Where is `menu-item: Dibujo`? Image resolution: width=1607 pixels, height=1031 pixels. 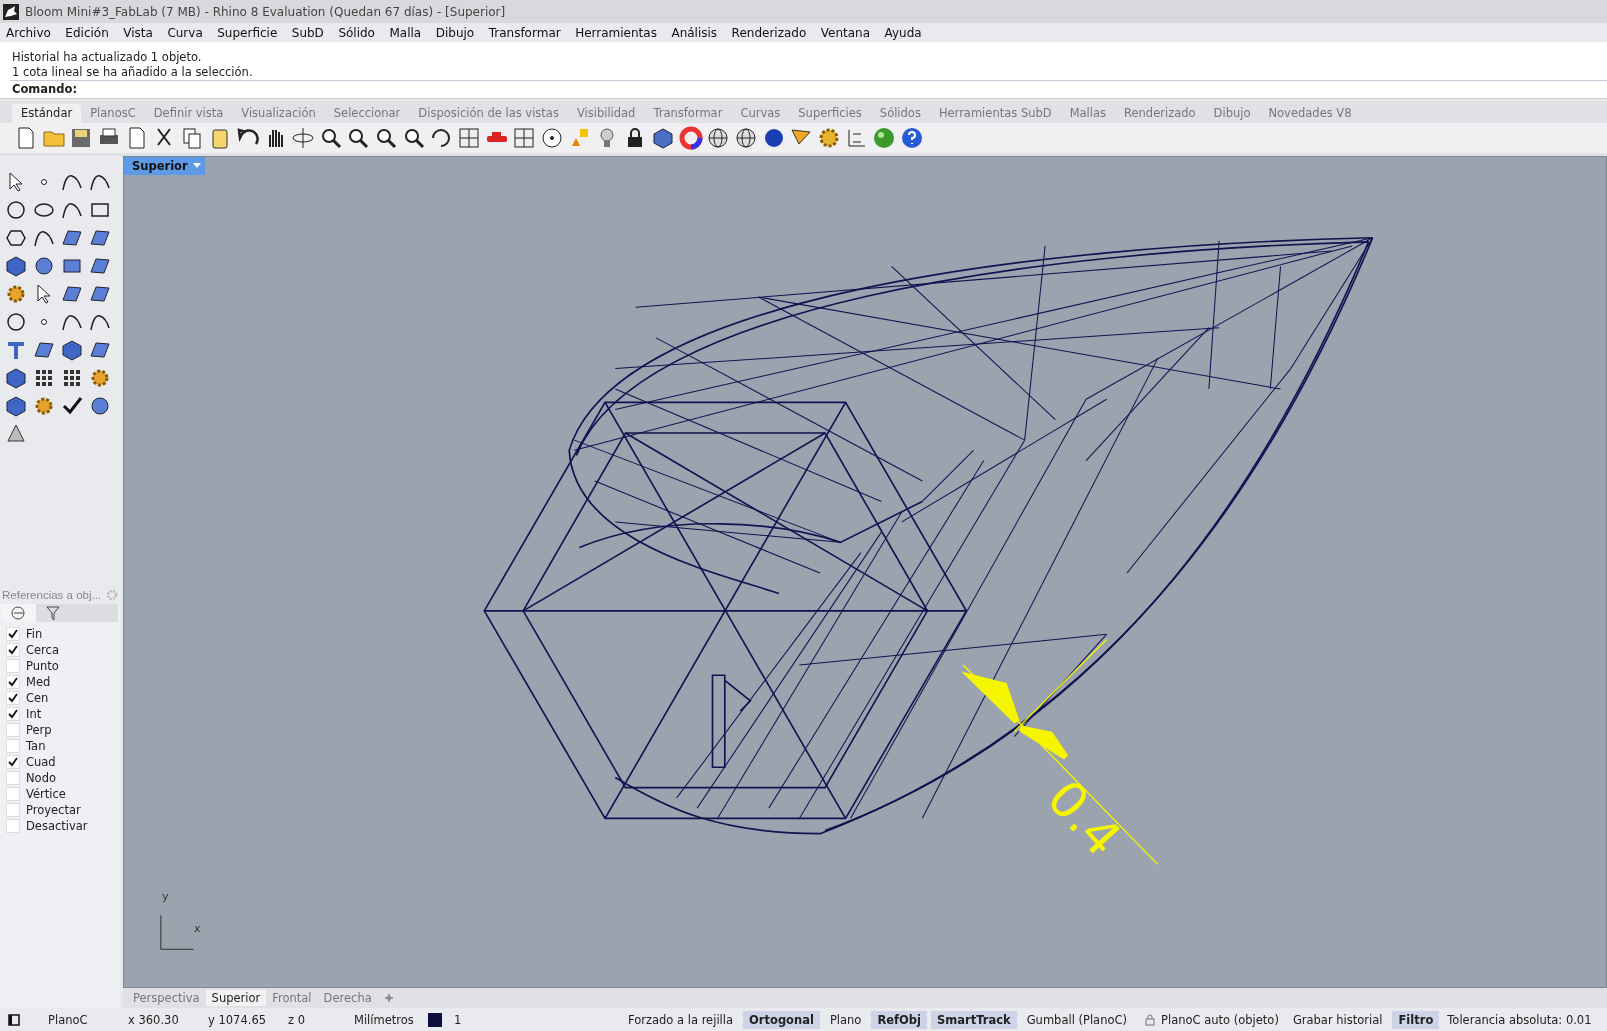
menu-item: Dibujo is located at coordinates (455, 32).